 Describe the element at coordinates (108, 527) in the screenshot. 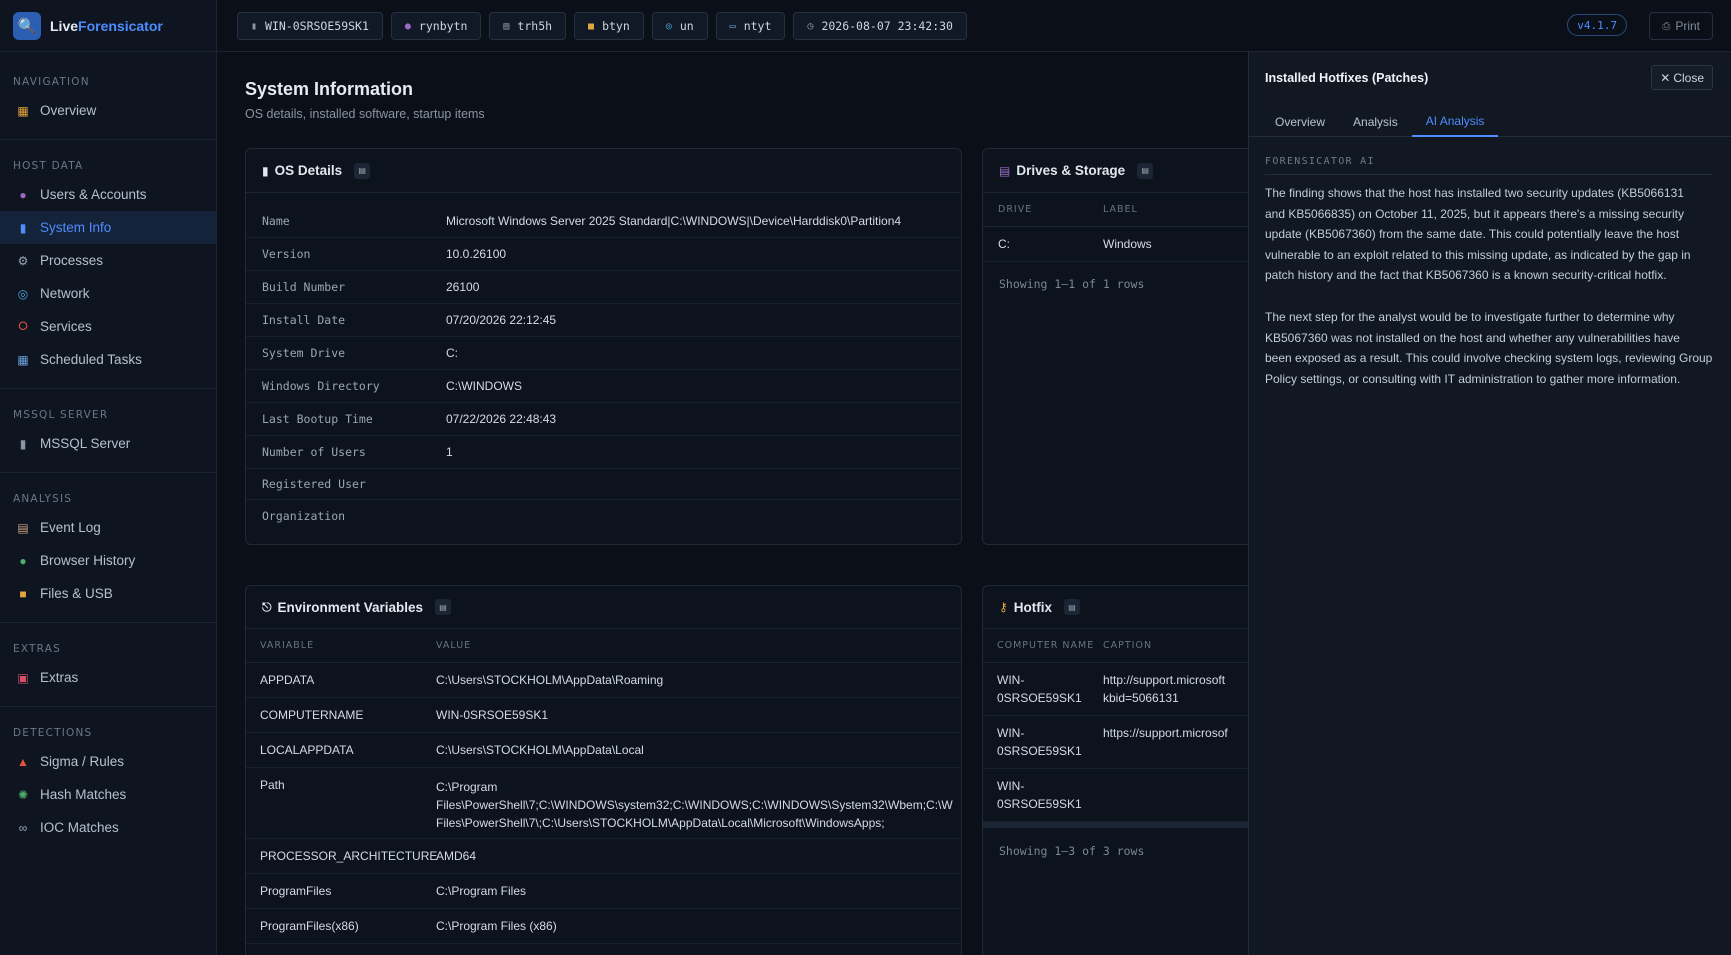

I see `sidebar-item-event-log: ▤ Event Log` at that location.